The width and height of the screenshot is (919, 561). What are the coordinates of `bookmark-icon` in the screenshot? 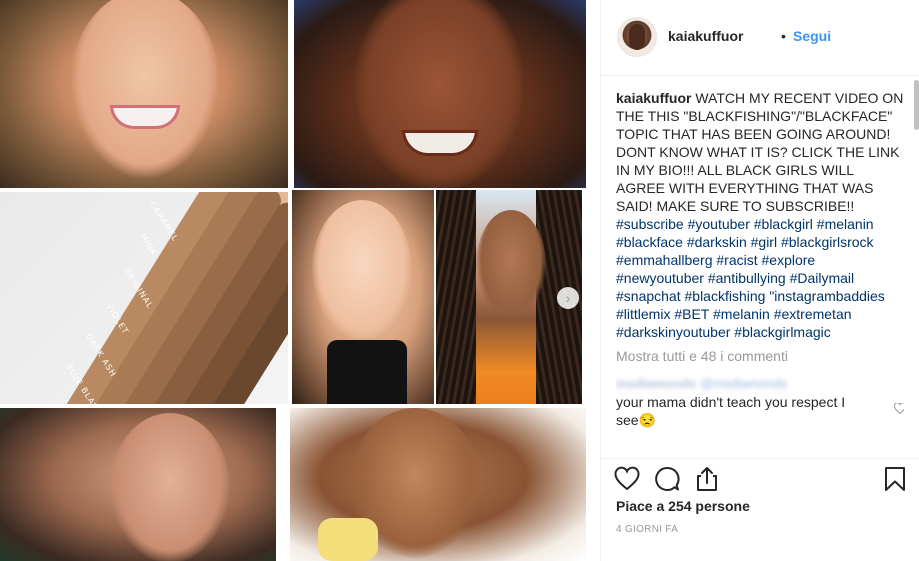 It's located at (895, 479).